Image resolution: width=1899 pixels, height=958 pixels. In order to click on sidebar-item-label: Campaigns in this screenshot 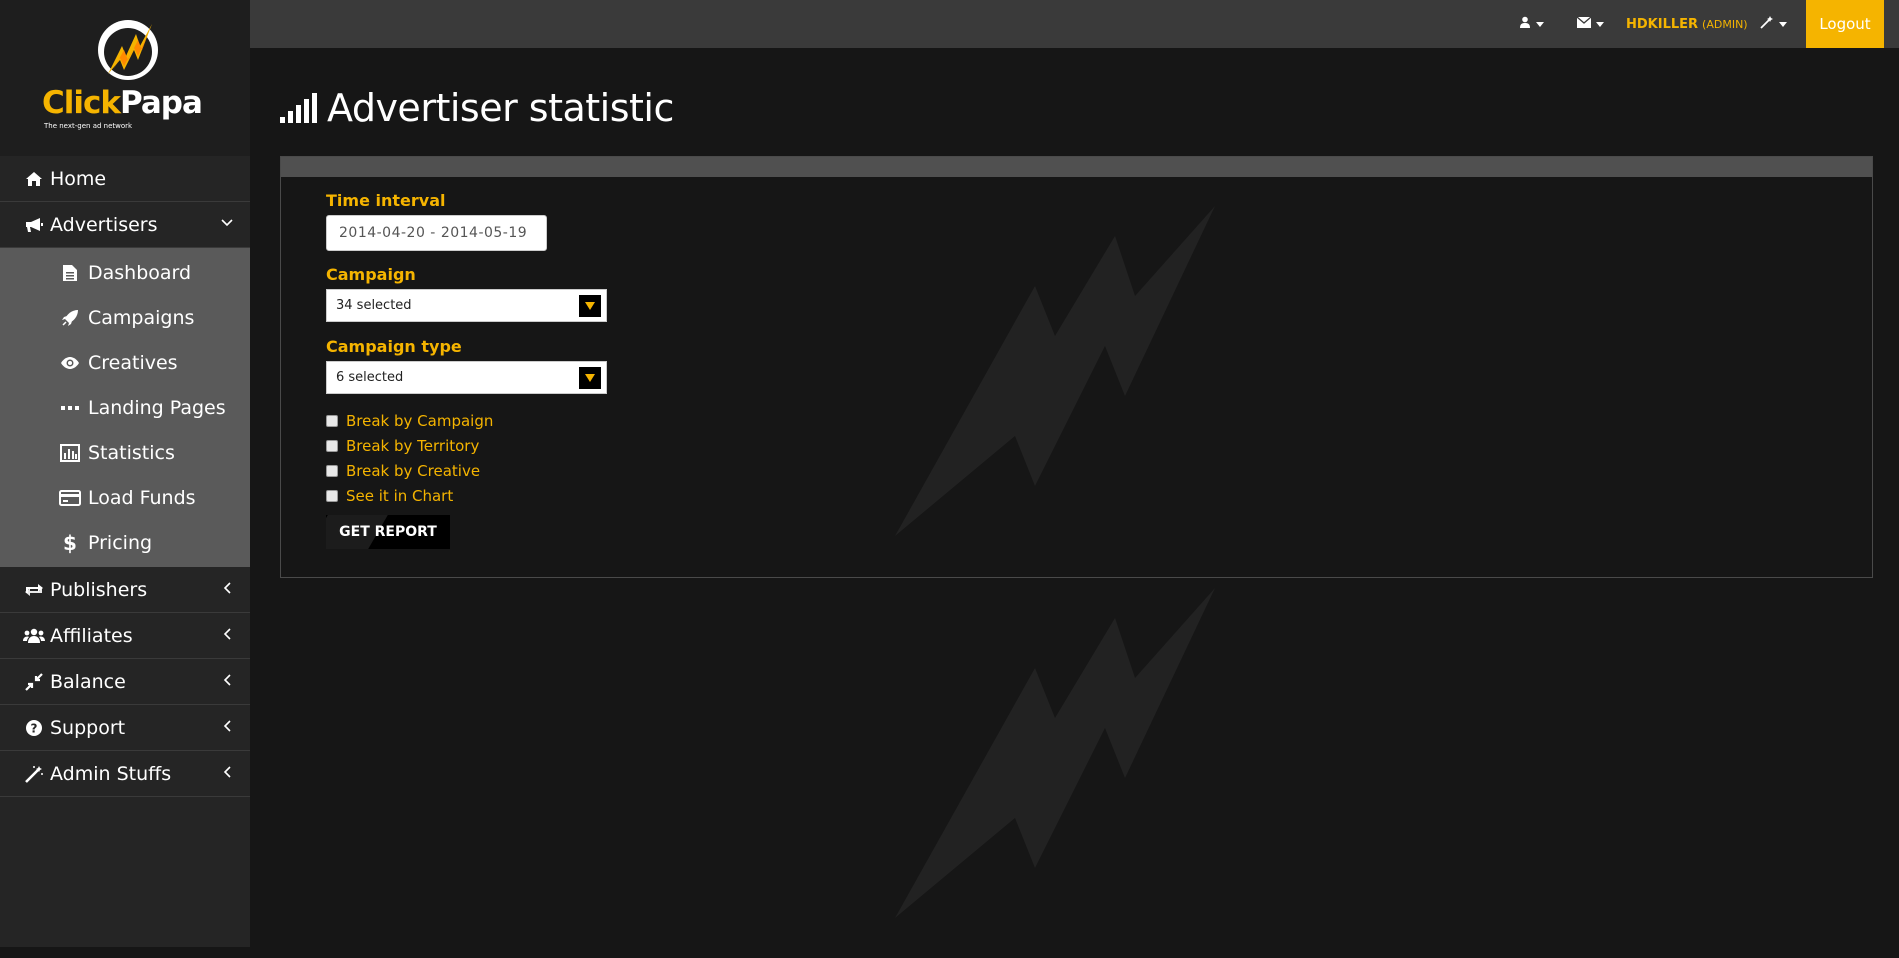, I will do `click(141, 317)`.